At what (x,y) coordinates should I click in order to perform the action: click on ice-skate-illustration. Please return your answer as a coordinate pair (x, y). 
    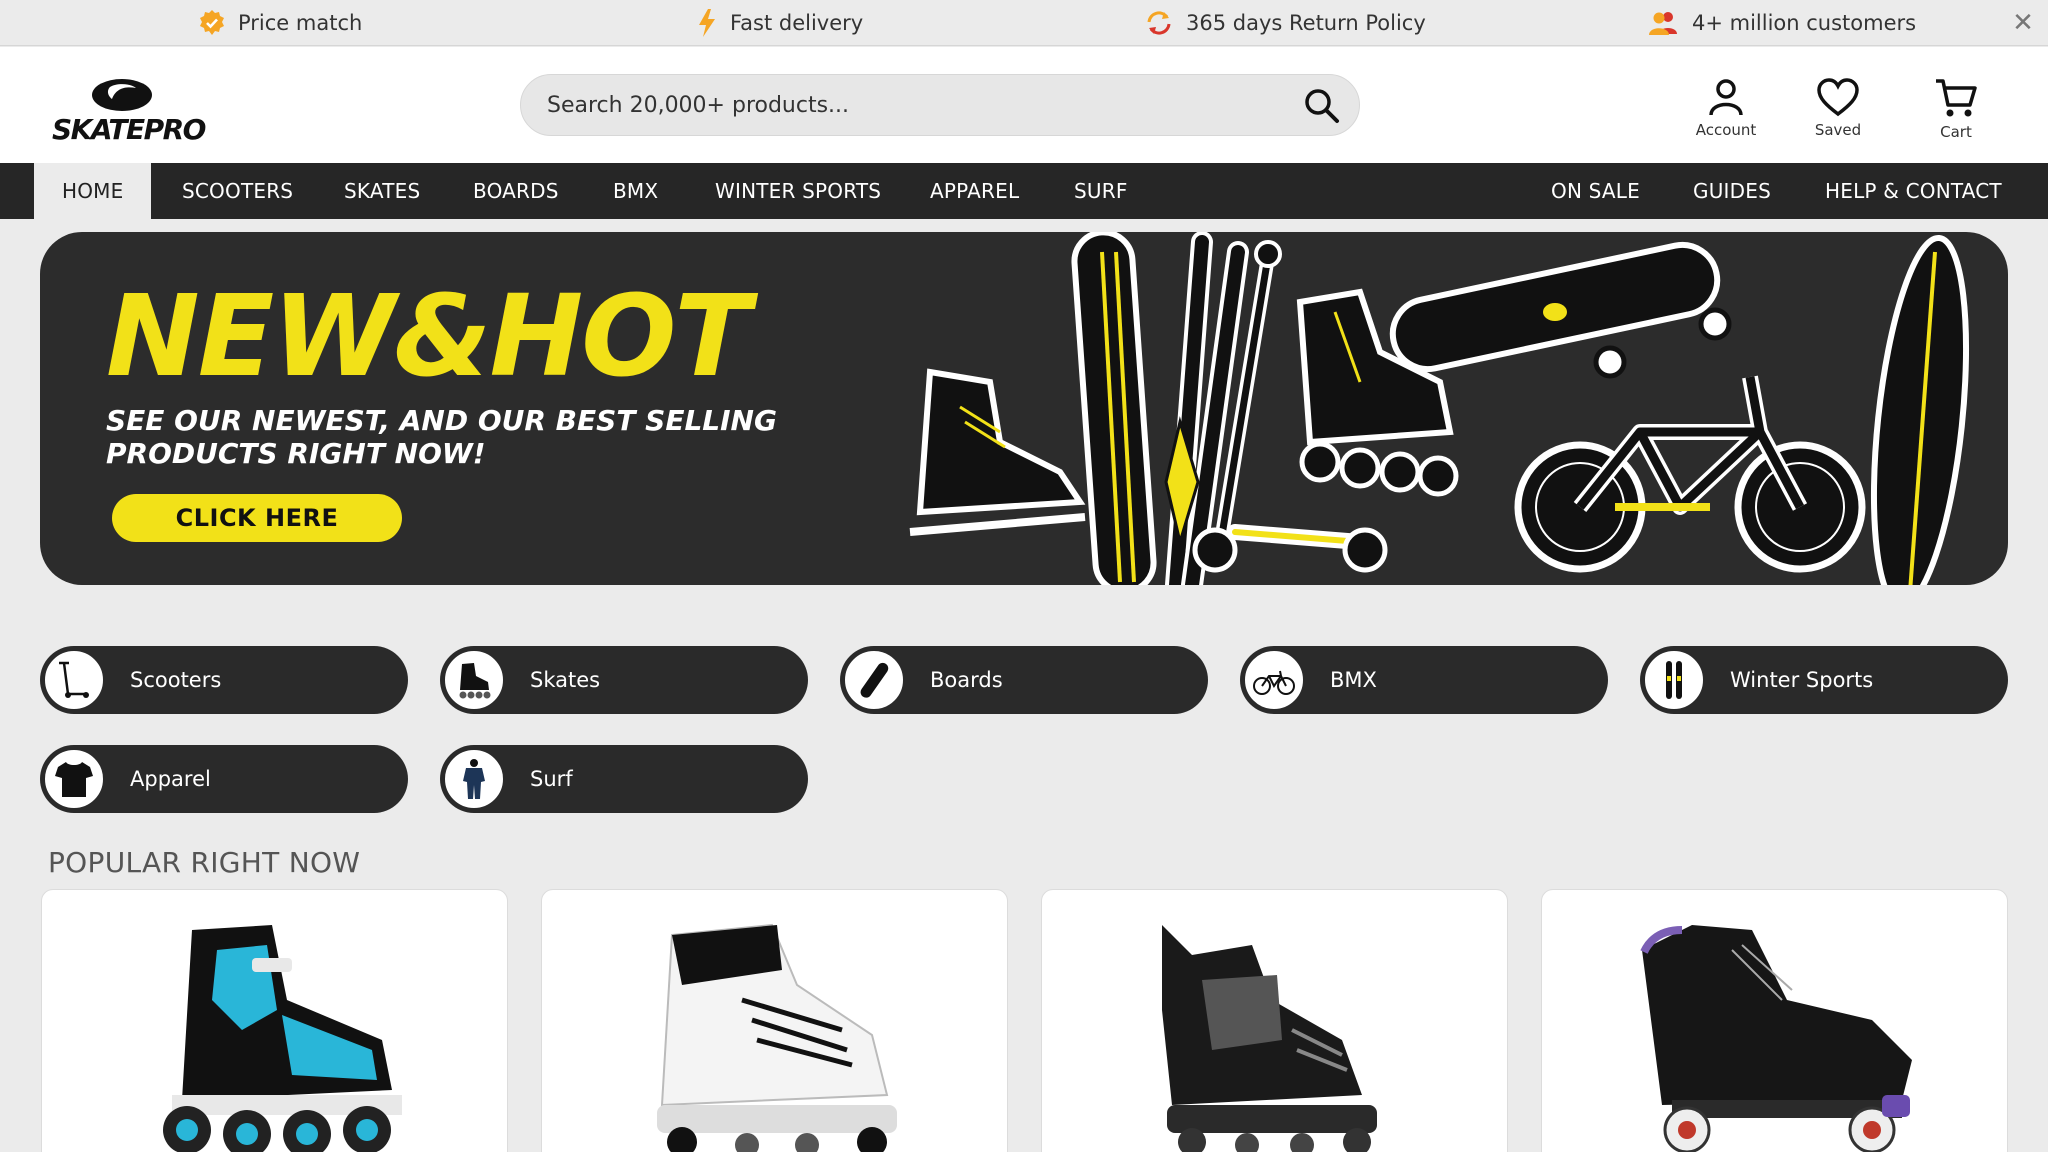
    Looking at the image, I should click on (997, 452).